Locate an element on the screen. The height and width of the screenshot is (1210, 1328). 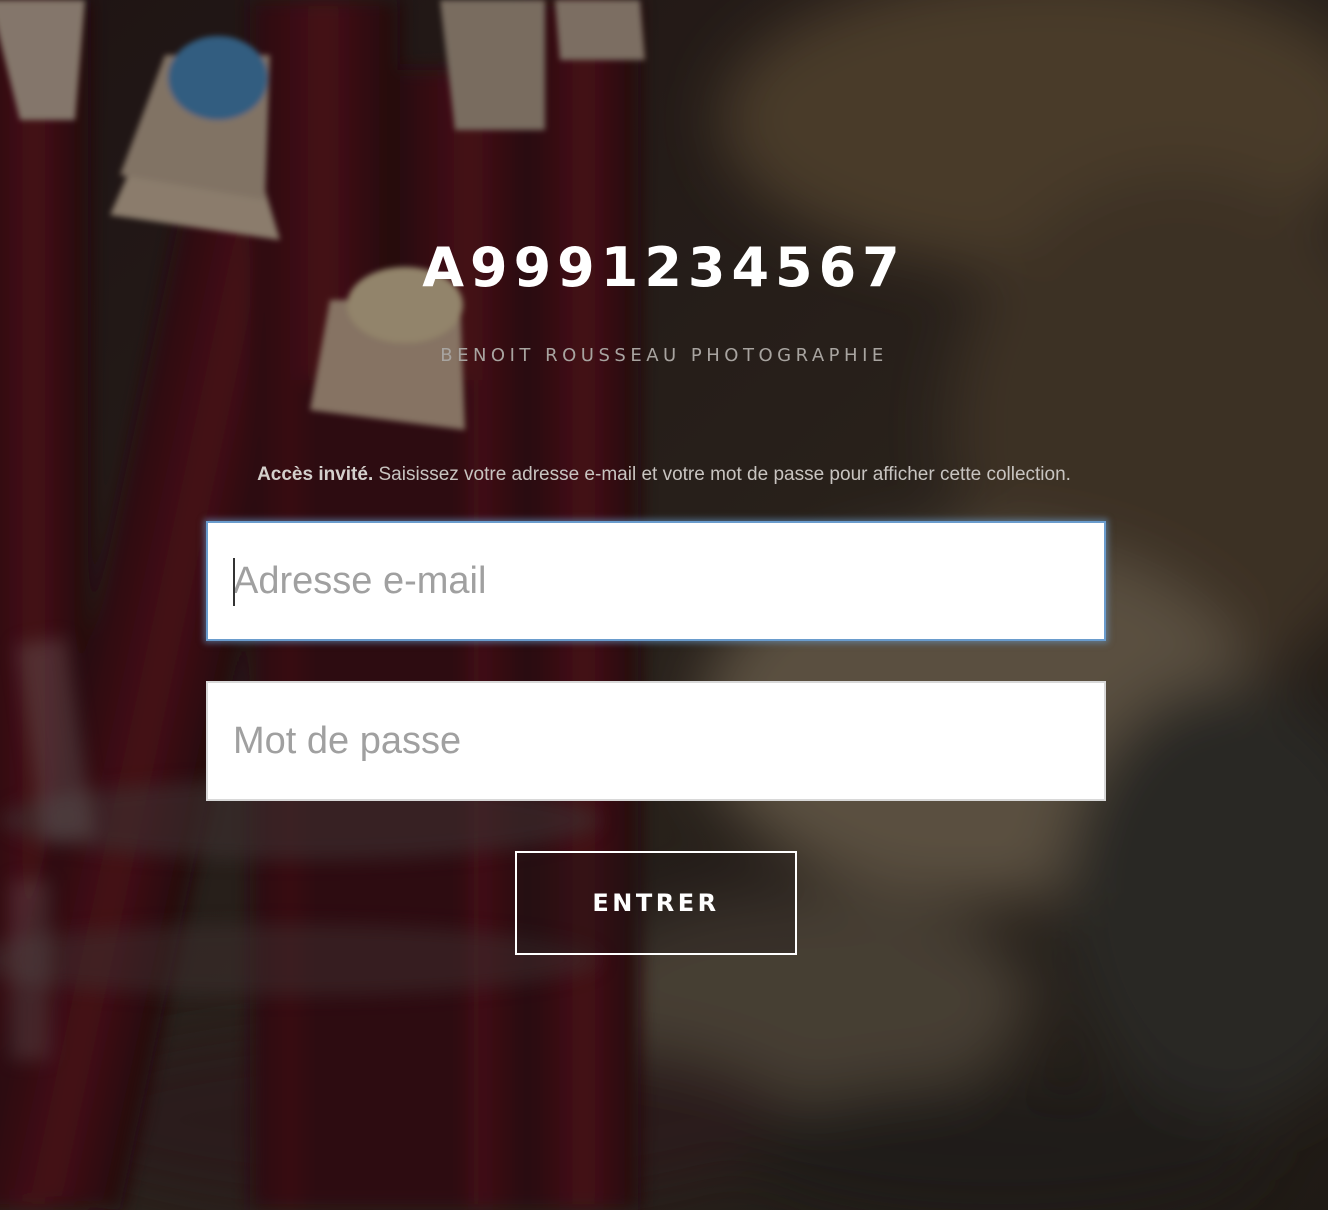
guest-access-label: Accès invité. is located at coordinates (315, 474).